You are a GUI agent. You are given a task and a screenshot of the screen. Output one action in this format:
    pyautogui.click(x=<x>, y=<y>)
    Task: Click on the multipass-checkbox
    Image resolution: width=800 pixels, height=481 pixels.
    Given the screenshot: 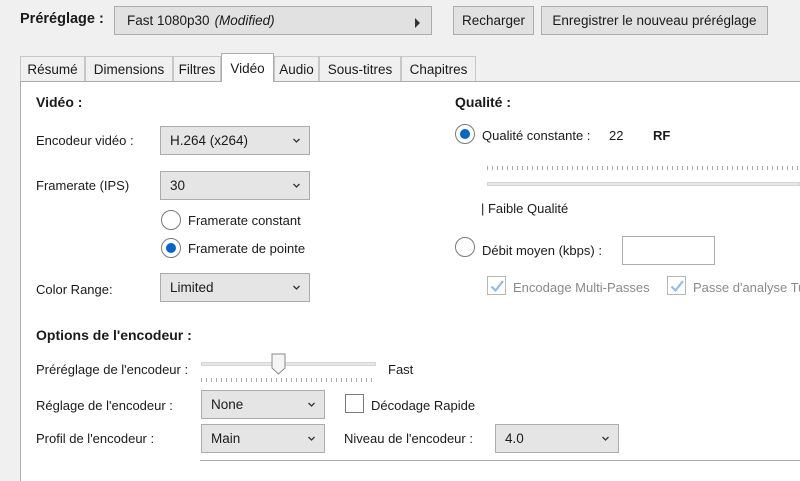 What is the action you would take?
    pyautogui.click(x=496, y=285)
    